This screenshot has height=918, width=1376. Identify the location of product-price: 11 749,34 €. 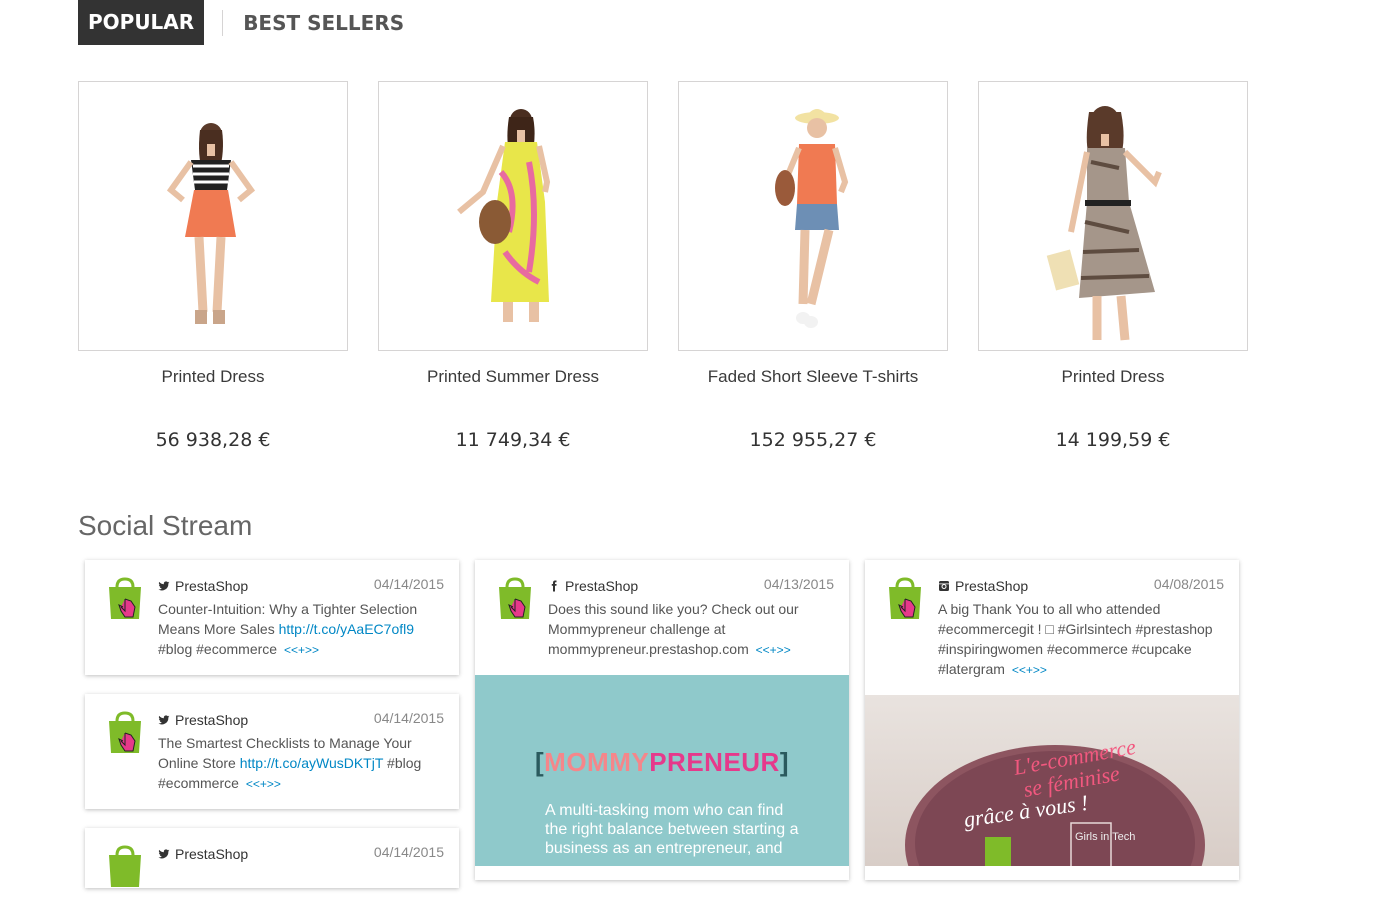
(513, 440).